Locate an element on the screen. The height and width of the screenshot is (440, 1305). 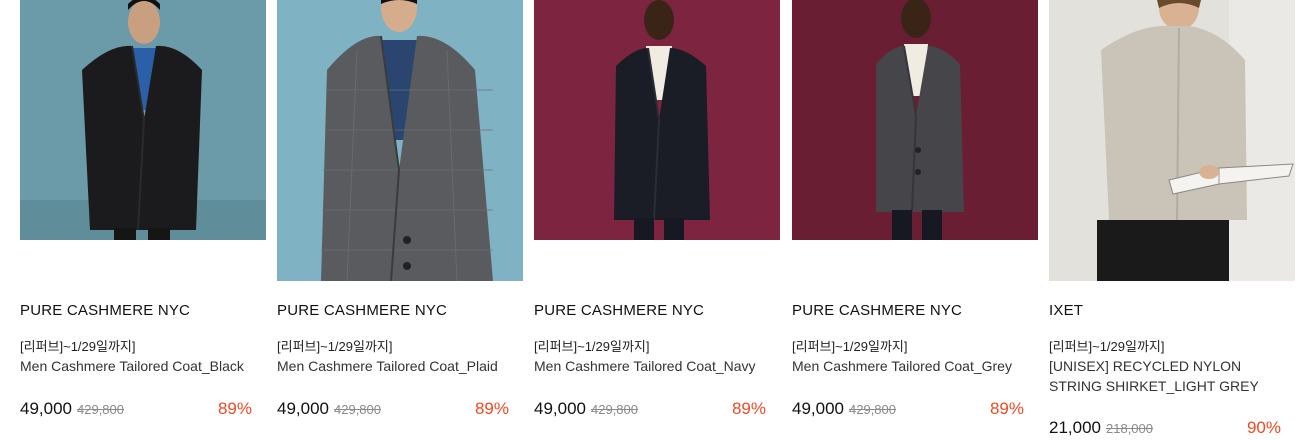
product-title: Men Cashmere Tailored Coat_Grey is located at coordinates (910, 366).